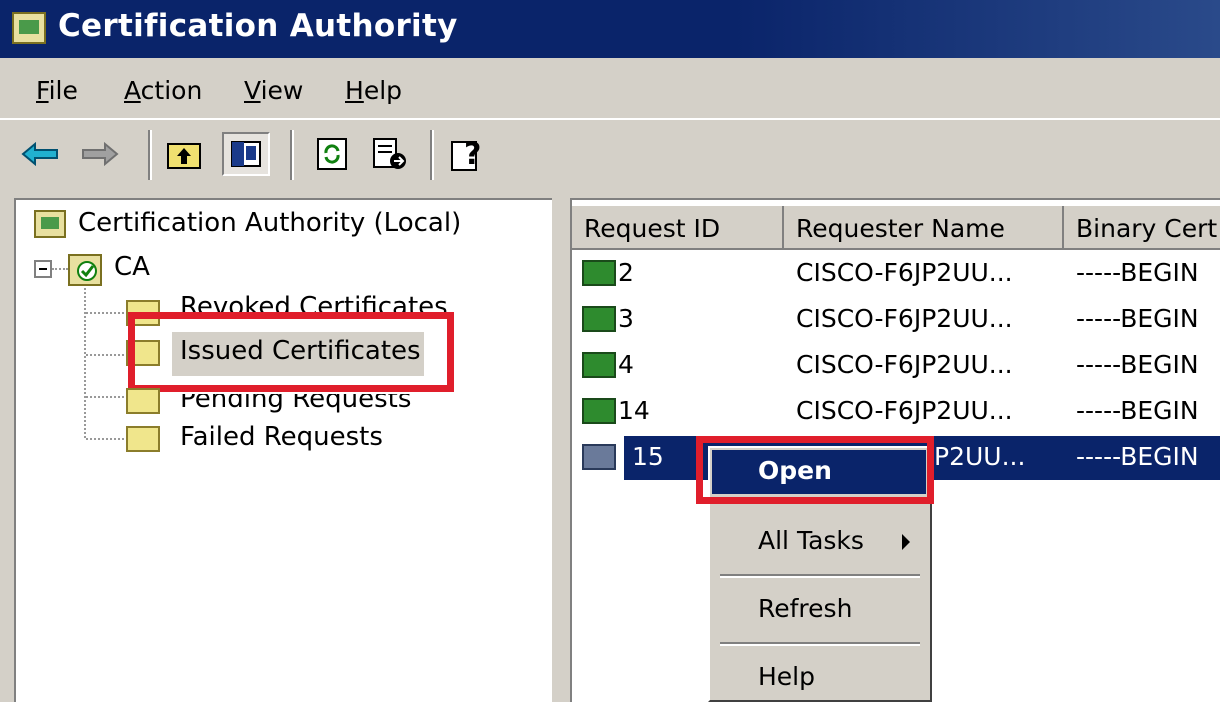 The width and height of the screenshot is (1220, 702). Describe the element at coordinates (610, 154) in the screenshot. I see `toolbar: ?` at that location.